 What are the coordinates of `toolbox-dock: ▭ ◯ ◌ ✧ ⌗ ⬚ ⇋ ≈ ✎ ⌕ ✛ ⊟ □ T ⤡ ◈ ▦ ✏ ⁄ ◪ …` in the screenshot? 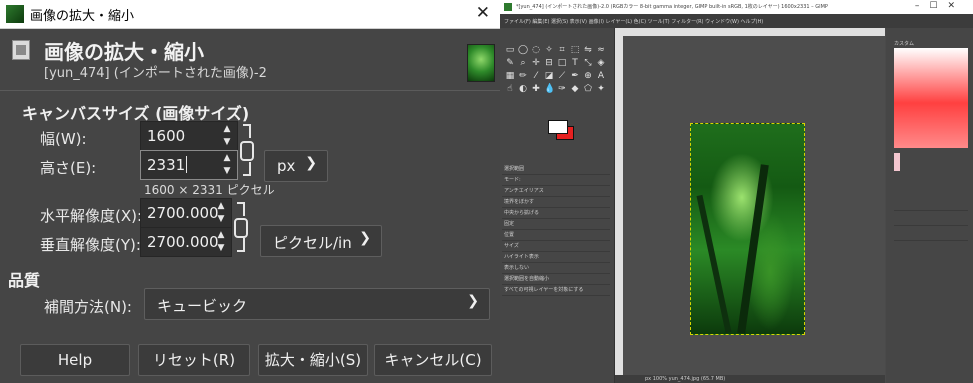 It's located at (557, 205).